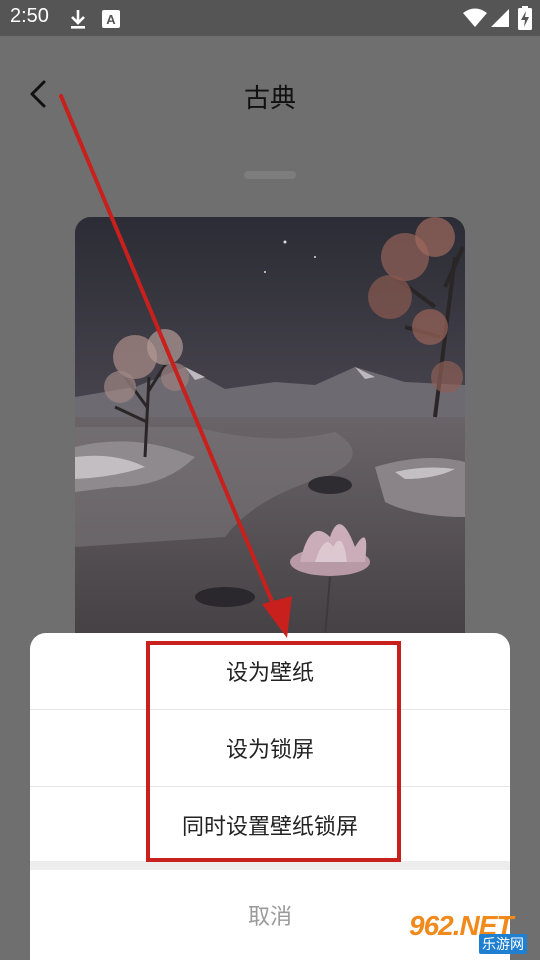 The image size is (540, 960). What do you see at coordinates (503, 944) in the screenshot?
I see `watermark-subtext: 乐游网` at bounding box center [503, 944].